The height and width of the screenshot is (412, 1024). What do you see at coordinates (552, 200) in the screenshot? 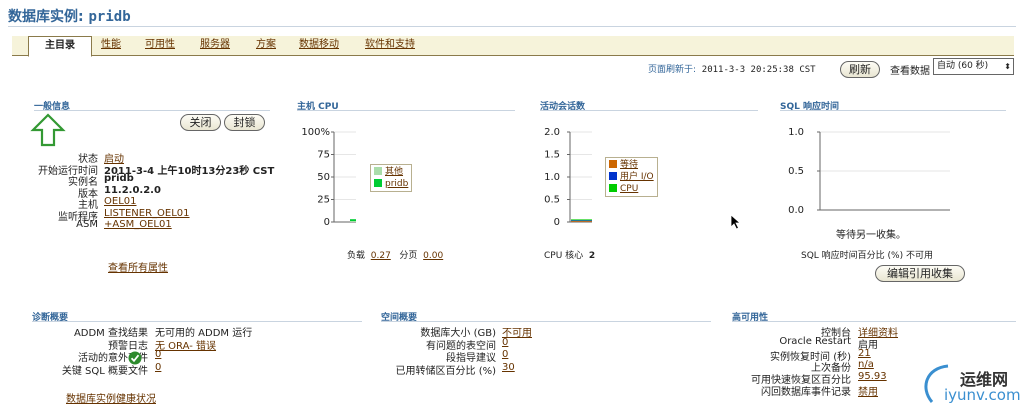
I see `sess-ytick-3: 0.5` at bounding box center [552, 200].